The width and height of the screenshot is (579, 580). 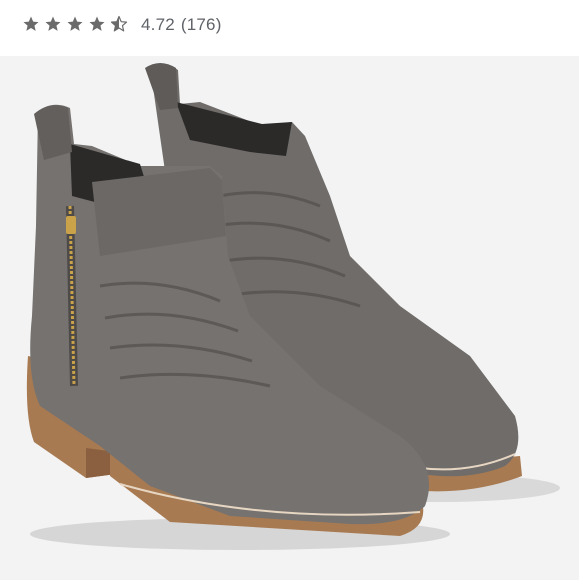 I want to click on star-1-icon, so click(x=31, y=23).